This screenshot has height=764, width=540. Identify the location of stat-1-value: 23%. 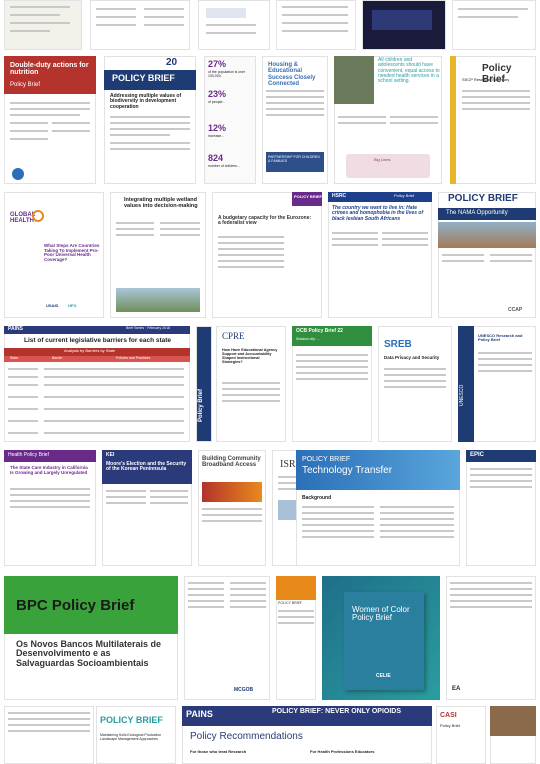
(217, 94).